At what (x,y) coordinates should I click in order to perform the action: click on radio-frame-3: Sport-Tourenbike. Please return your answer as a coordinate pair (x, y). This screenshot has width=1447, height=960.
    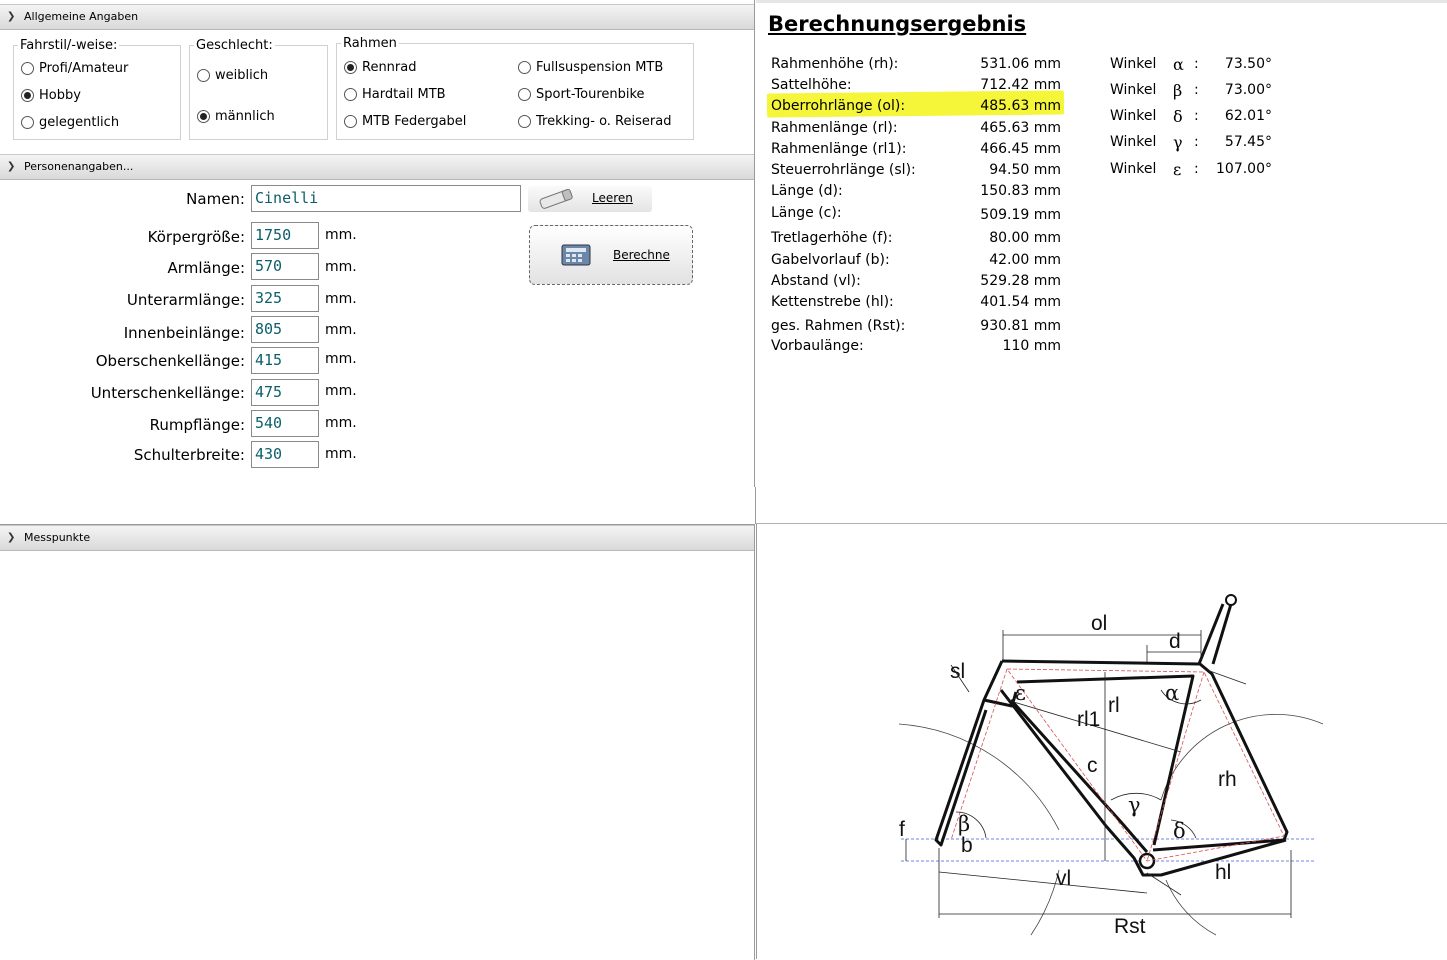
    Looking at the image, I should click on (581, 94).